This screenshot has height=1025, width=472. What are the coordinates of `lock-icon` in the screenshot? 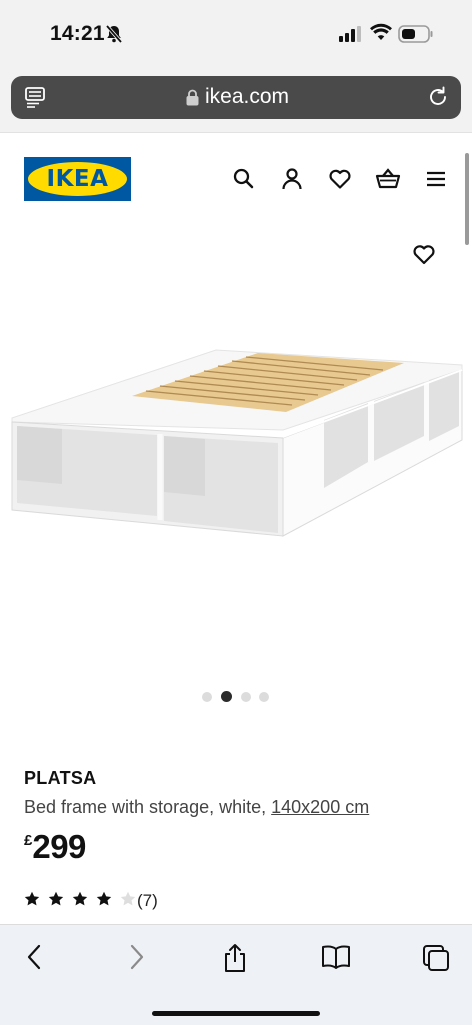 It's located at (192, 100).